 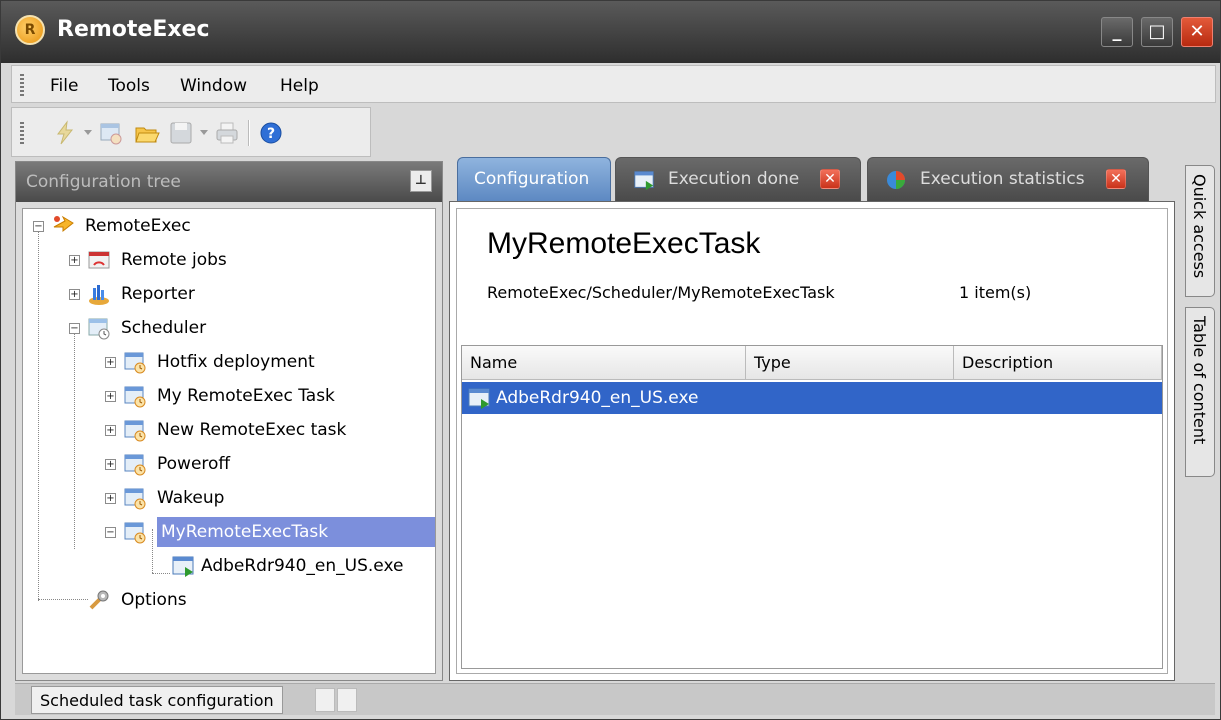 What do you see at coordinates (1058, 363) in the screenshot?
I see `column-header-description: Description` at bounding box center [1058, 363].